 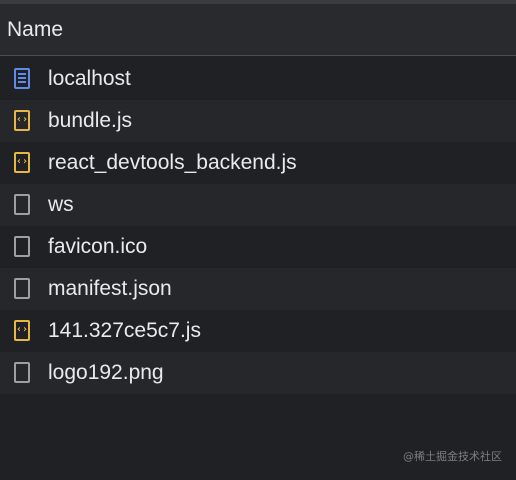 What do you see at coordinates (172, 162) in the screenshot?
I see `request-name: react_devtools_backend.js` at bounding box center [172, 162].